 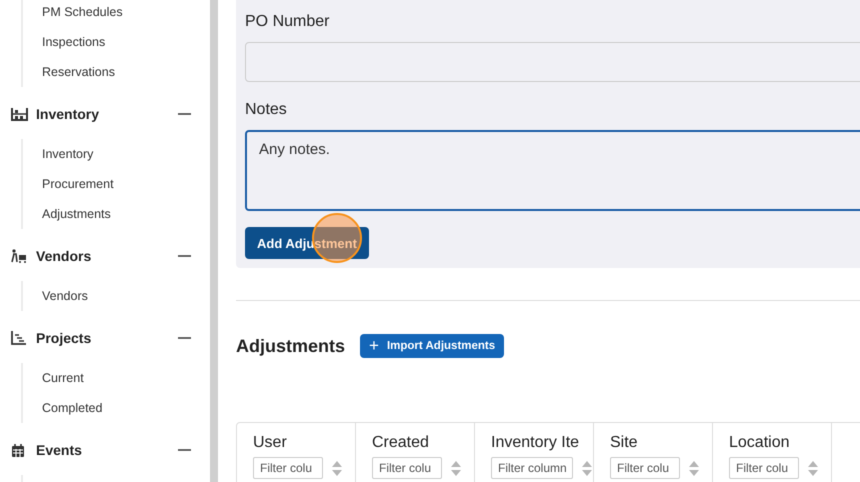 What do you see at coordinates (82, 12) in the screenshot?
I see `nav-item: PM Schedules` at bounding box center [82, 12].